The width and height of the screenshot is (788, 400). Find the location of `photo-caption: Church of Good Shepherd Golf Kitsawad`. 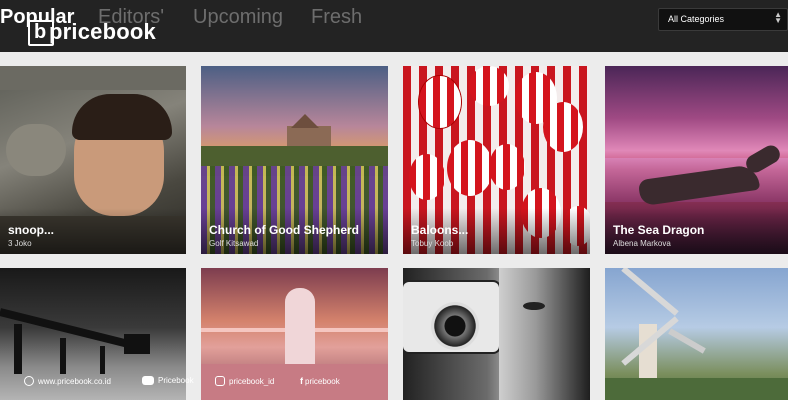

photo-caption: Church of Good Shepherd Golf Kitsawad is located at coordinates (294, 231).